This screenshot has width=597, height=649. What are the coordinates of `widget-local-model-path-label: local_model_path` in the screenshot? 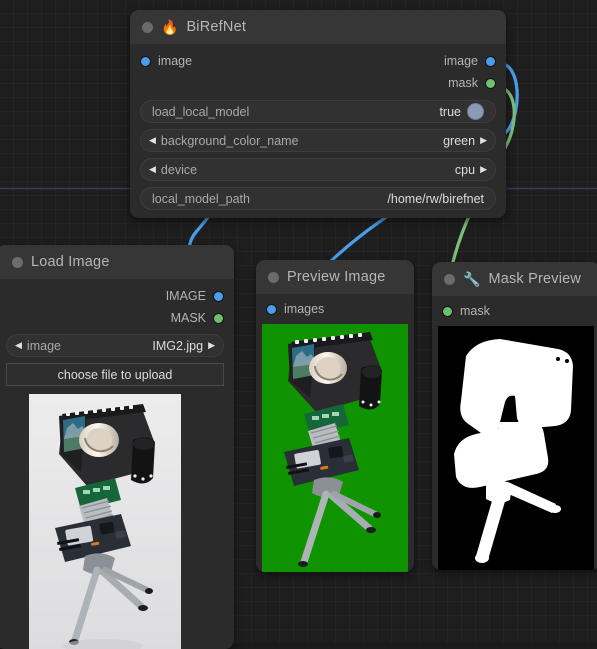 It's located at (201, 198).